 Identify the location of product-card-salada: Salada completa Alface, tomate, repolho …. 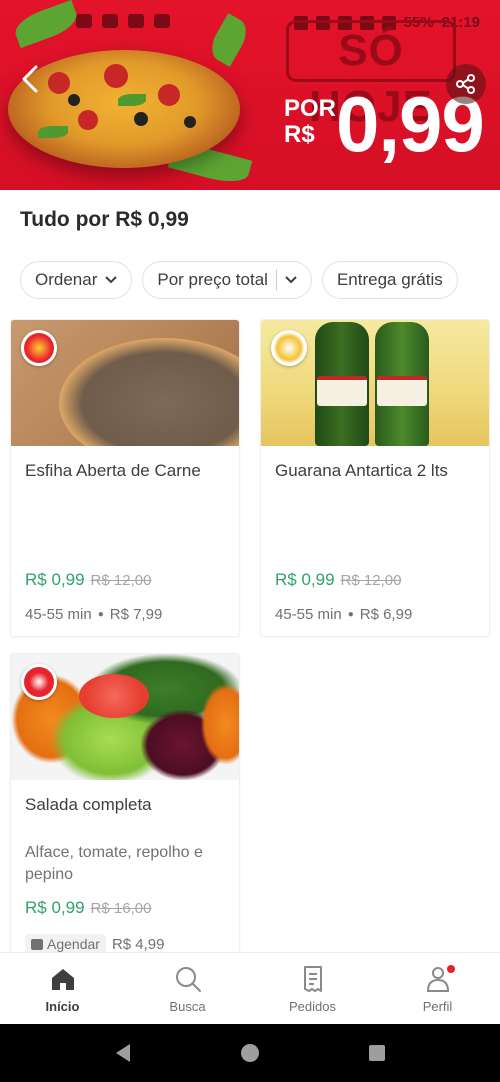
(125, 808).